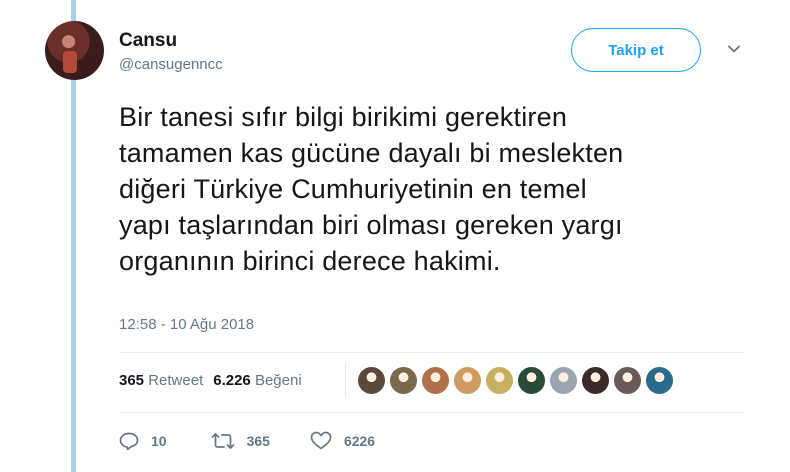 This screenshot has height=472, width=790. I want to click on tweet-actions: 10 365 6226, so click(247, 440).